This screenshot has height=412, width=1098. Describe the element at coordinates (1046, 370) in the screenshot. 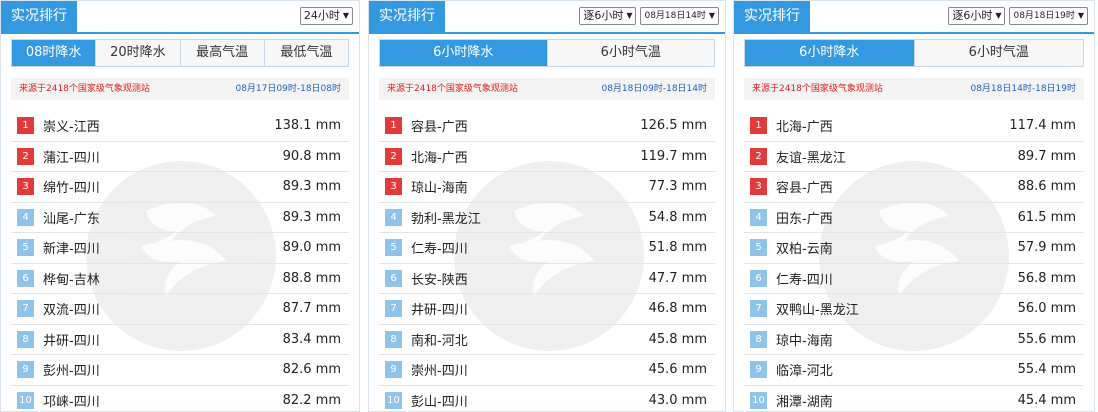

I see `station-value: 55.4 mm` at that location.